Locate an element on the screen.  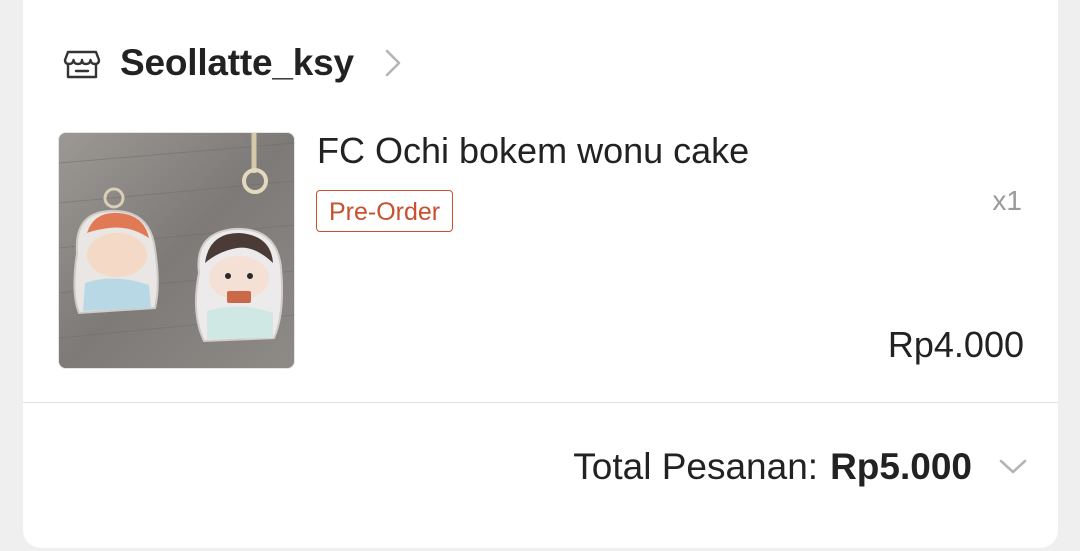
chevron-down-icon is located at coordinates (1013, 466).